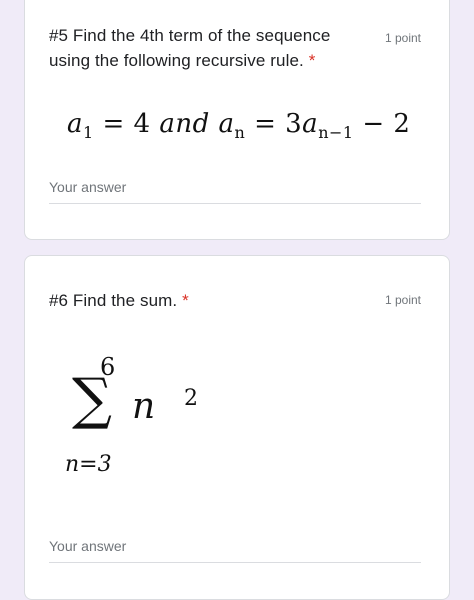  Describe the element at coordinates (144, 406) in the screenshot. I see `sum-term: n` at that location.